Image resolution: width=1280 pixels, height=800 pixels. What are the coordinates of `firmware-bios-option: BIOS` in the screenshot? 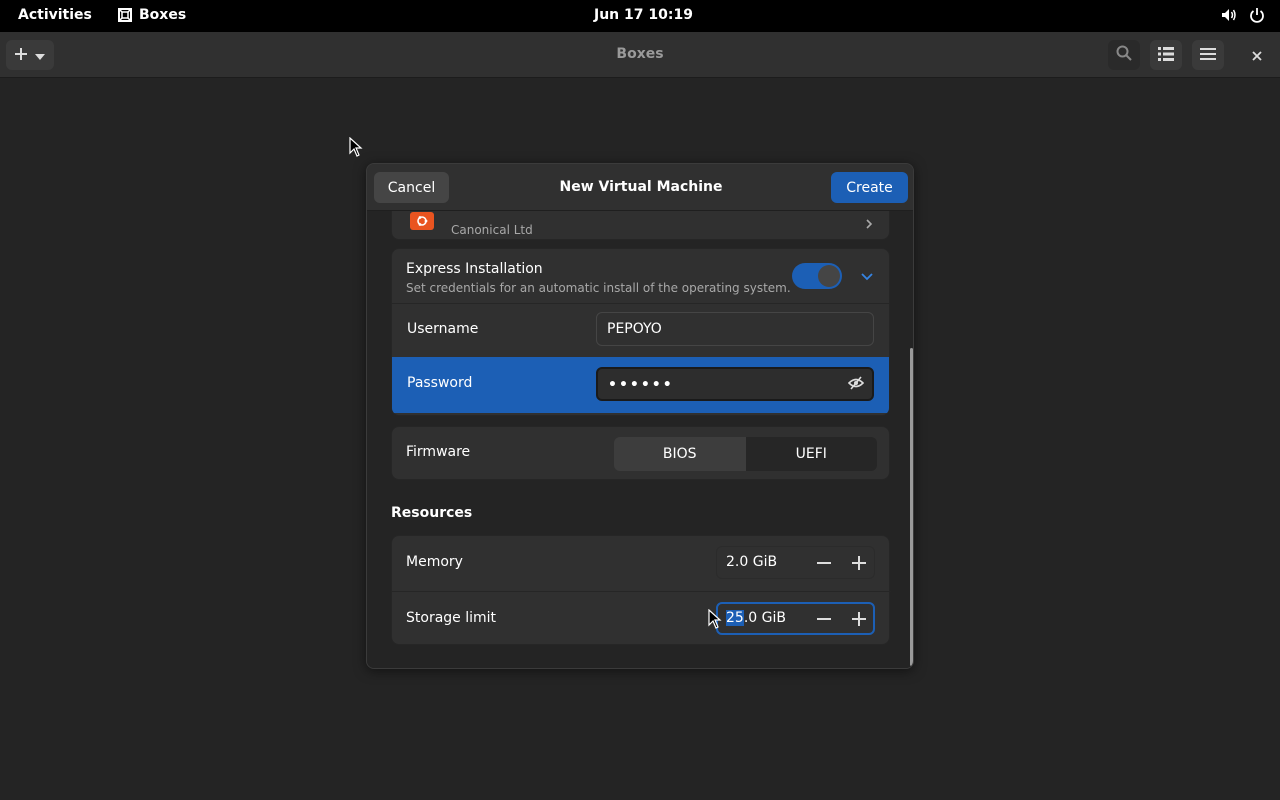 It's located at (680, 454).